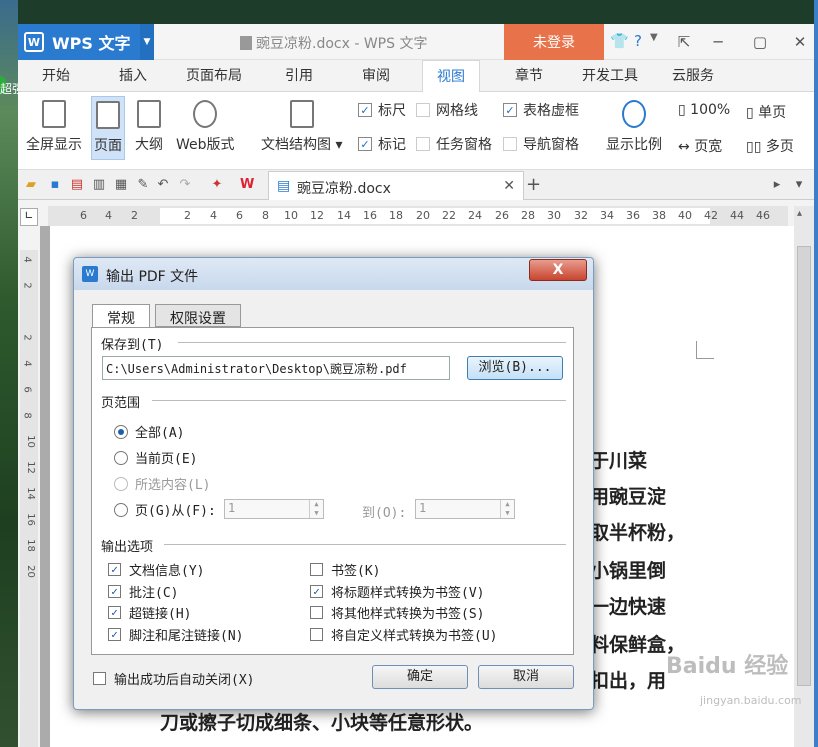 This screenshot has height=747, width=818. I want to click on web-view-button: Web版式, so click(205, 127).